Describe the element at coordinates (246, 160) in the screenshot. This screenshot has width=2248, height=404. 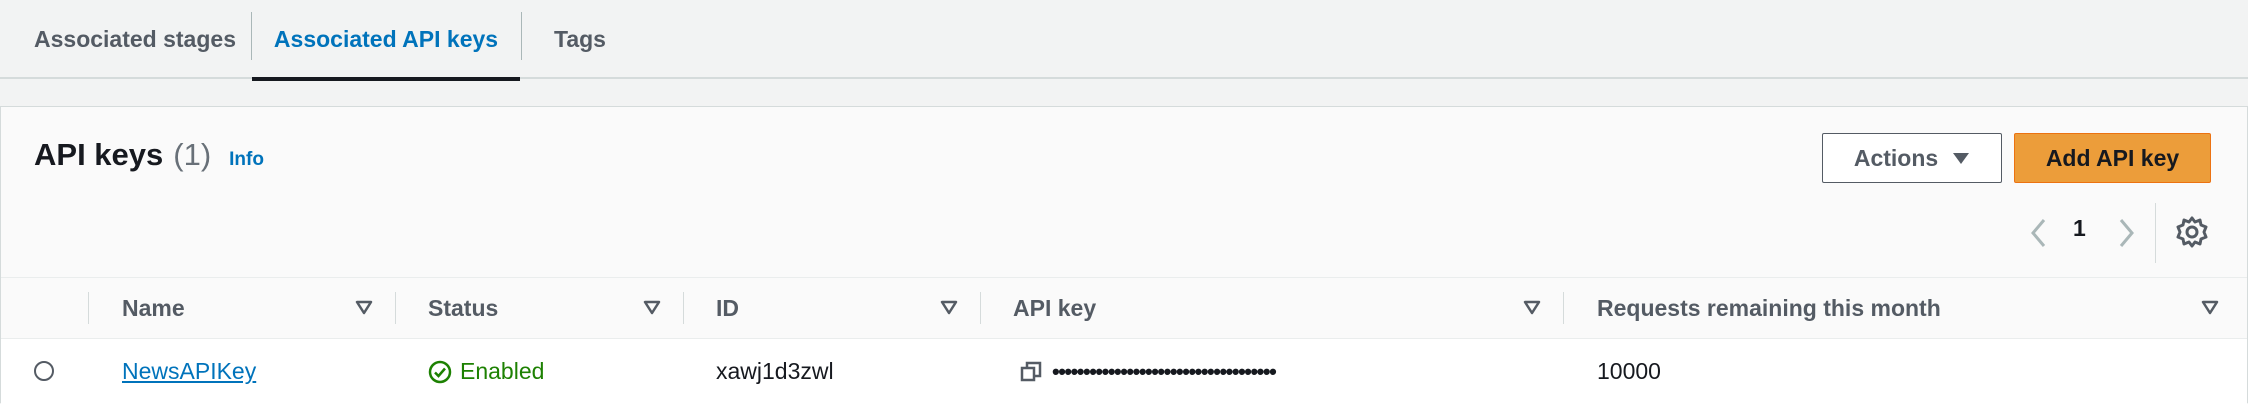
I see `info-link: Info` at that location.